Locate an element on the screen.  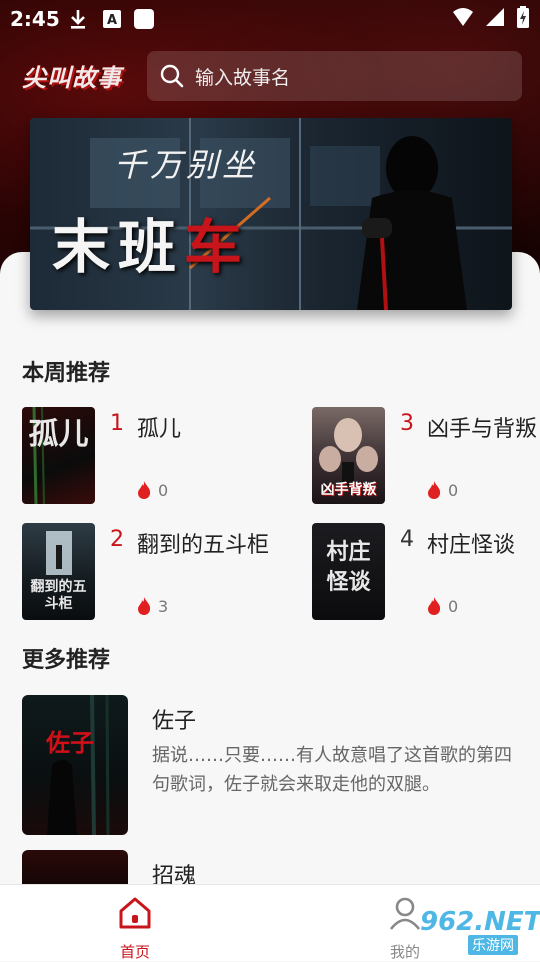
cover-text: 凶手背叛 is located at coordinates (348, 490).